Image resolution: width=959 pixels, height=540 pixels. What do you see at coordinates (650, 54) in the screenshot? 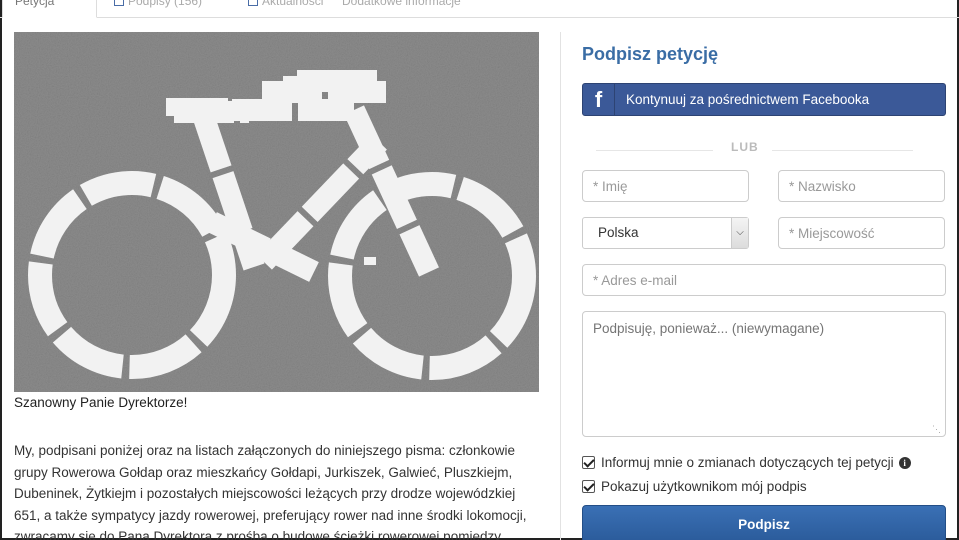
I see `sign-form-title: Podpisz petycję` at bounding box center [650, 54].